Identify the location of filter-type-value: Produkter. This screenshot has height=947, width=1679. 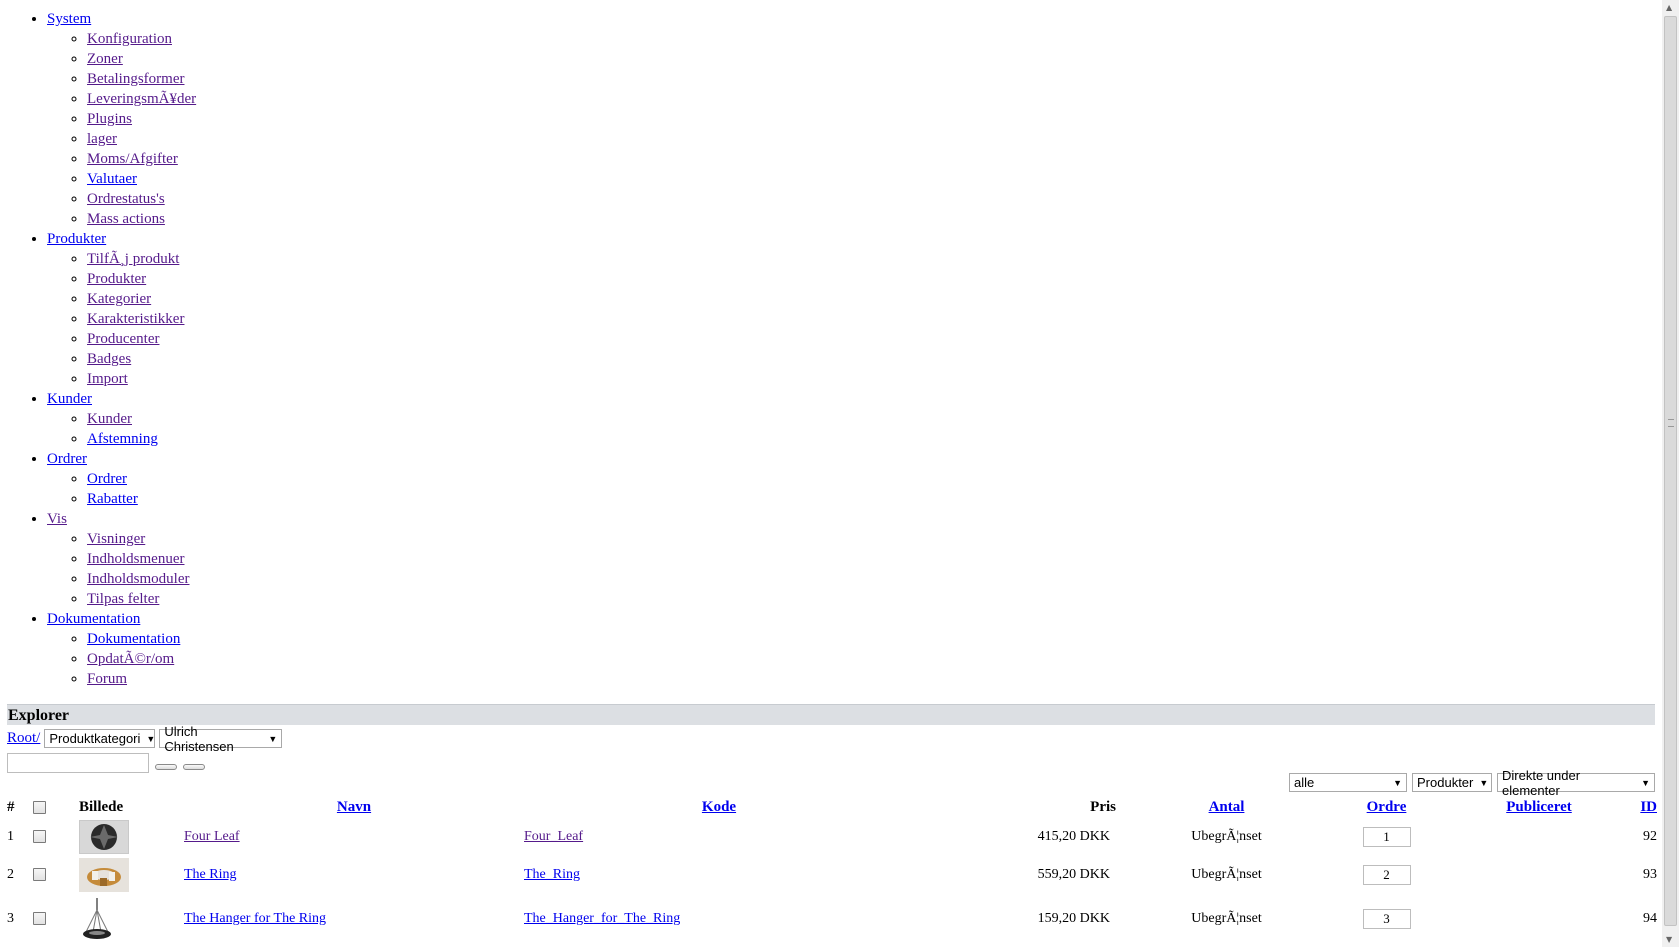
(1445, 782).